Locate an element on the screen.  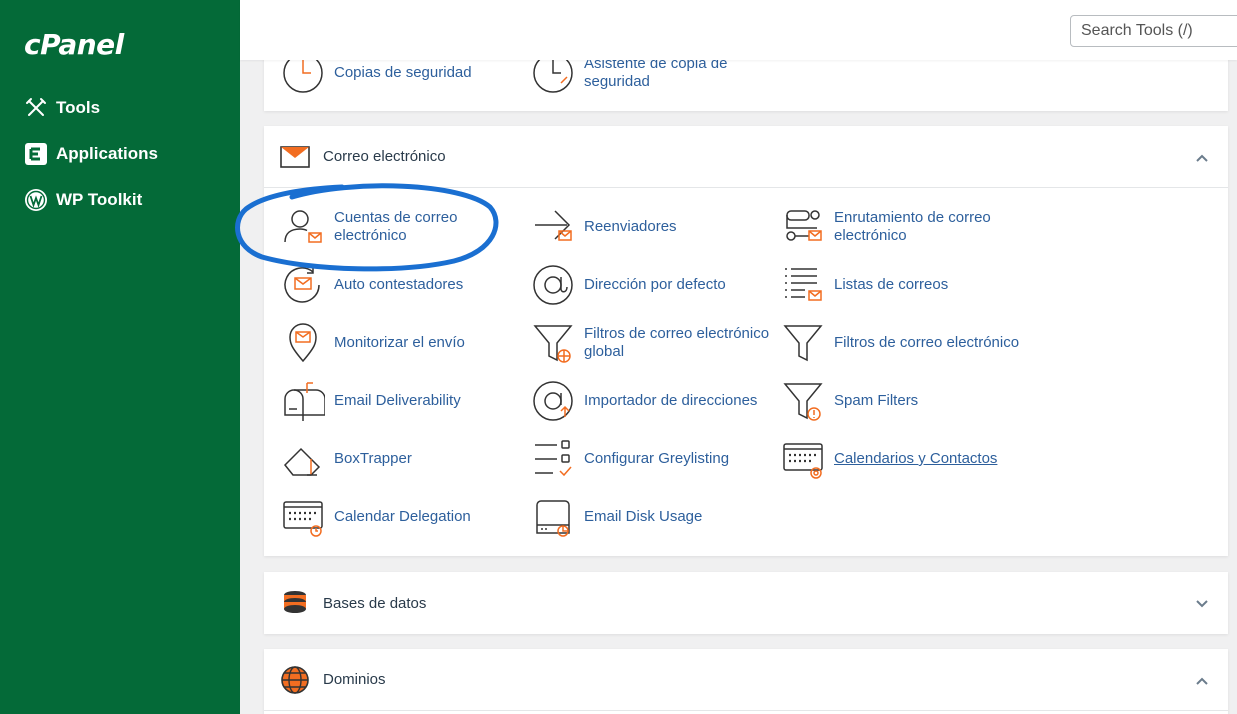
item-label: BoxTrapper is located at coordinates (373, 458).